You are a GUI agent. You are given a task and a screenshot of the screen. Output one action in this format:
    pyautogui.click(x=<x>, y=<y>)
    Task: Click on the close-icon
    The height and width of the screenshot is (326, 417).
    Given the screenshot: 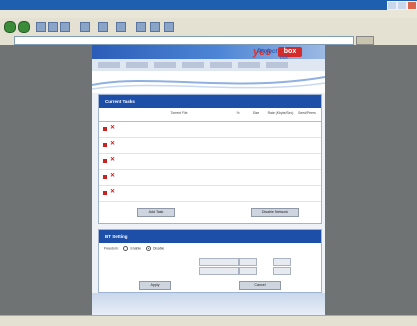 What is the action you would take?
    pyautogui.click(x=412, y=5)
    